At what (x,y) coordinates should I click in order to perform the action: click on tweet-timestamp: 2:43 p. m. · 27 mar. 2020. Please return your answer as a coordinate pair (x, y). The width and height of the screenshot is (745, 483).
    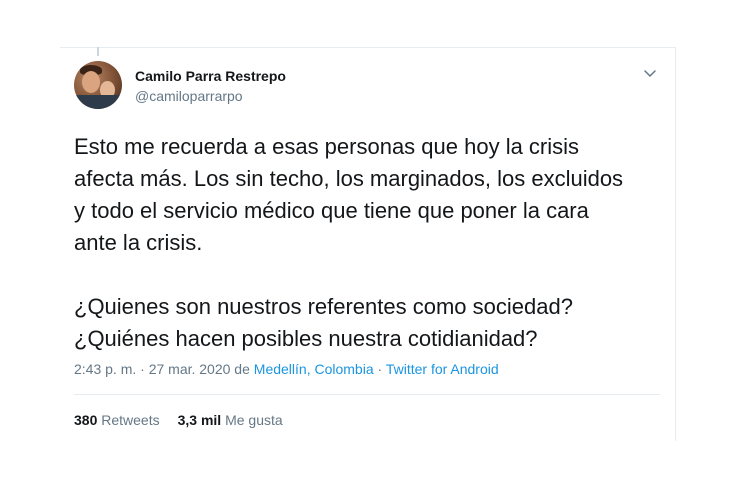
    Looking at the image, I should click on (152, 369).